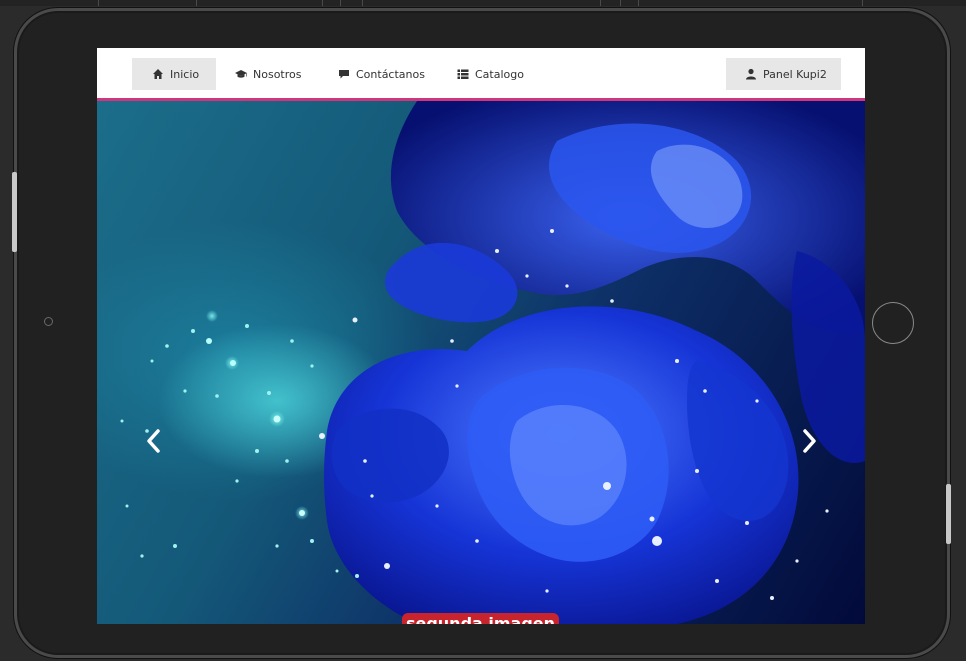 Image resolution: width=966 pixels, height=661 pixels. I want to click on carousel-next-button, so click(809, 441).